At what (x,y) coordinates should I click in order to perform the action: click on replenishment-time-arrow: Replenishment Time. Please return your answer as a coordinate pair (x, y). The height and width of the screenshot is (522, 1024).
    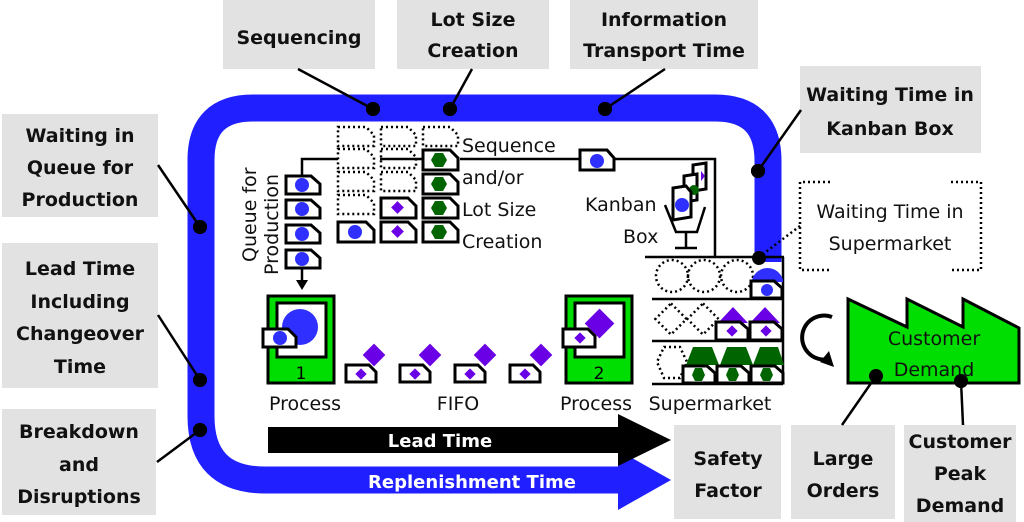
    Looking at the image, I should click on (468, 480).